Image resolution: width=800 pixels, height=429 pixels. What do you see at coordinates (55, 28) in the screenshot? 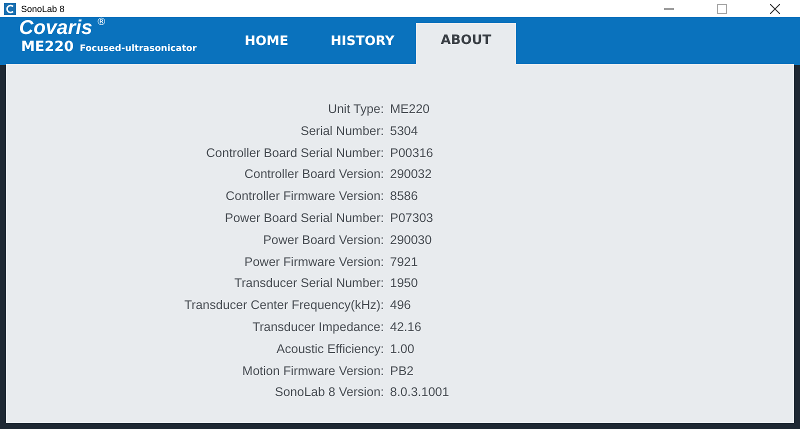
I see `brand-logo: Covaris` at bounding box center [55, 28].